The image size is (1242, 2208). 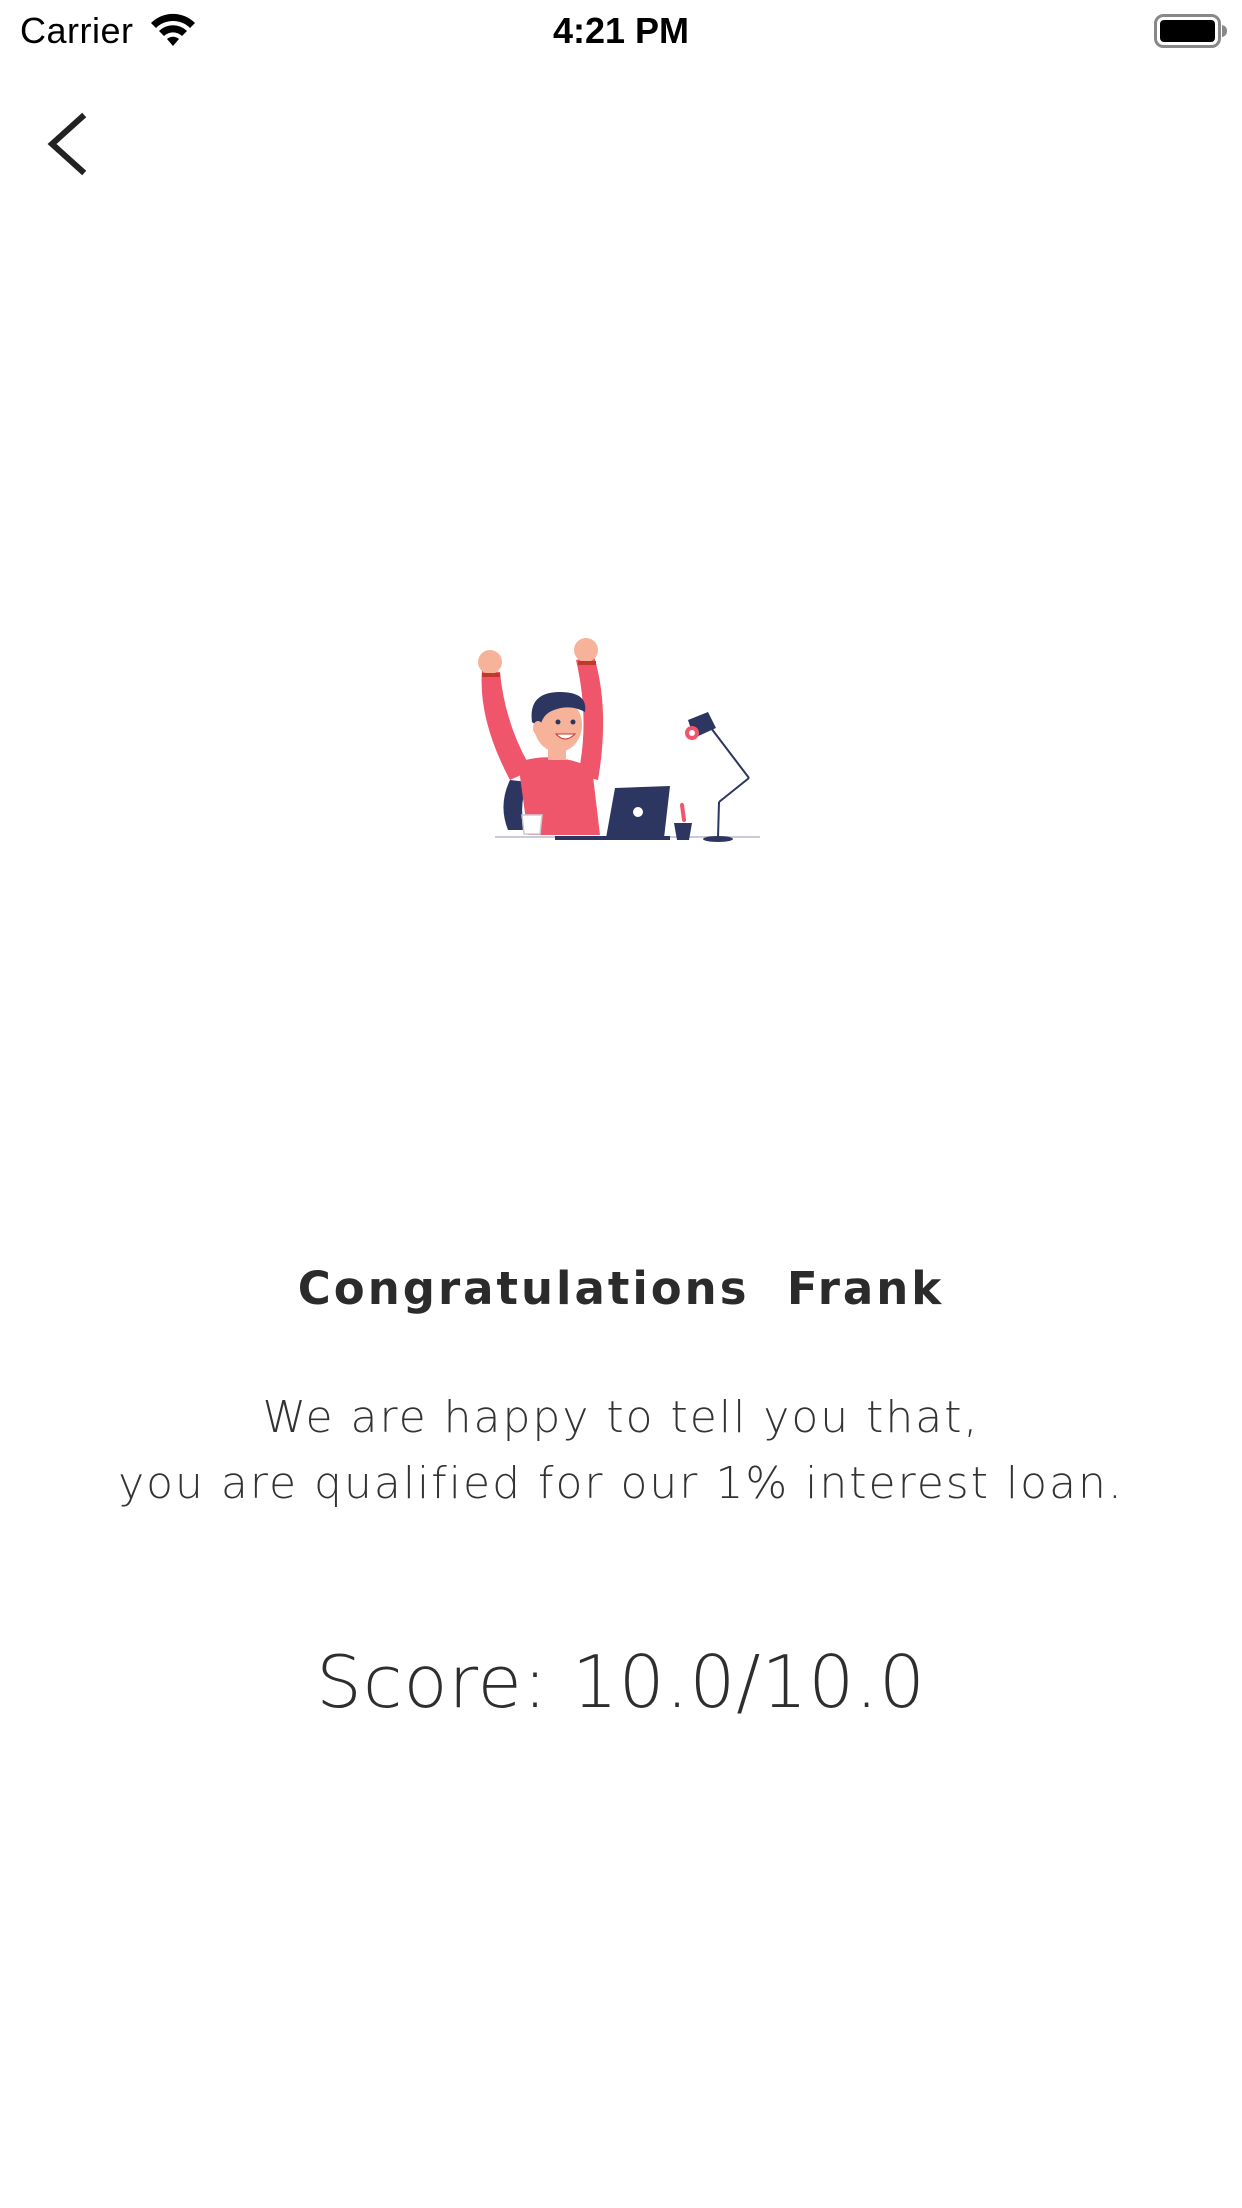 I want to click on celebration-illustration, so click(x=619, y=740).